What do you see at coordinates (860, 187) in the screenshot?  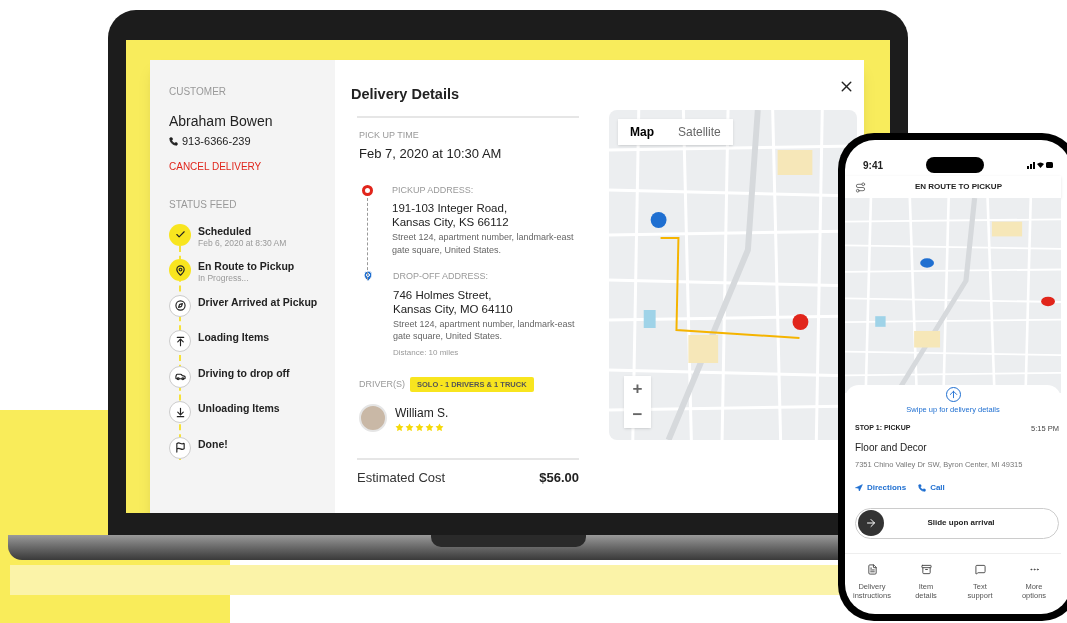 I see `route-icon` at bounding box center [860, 187].